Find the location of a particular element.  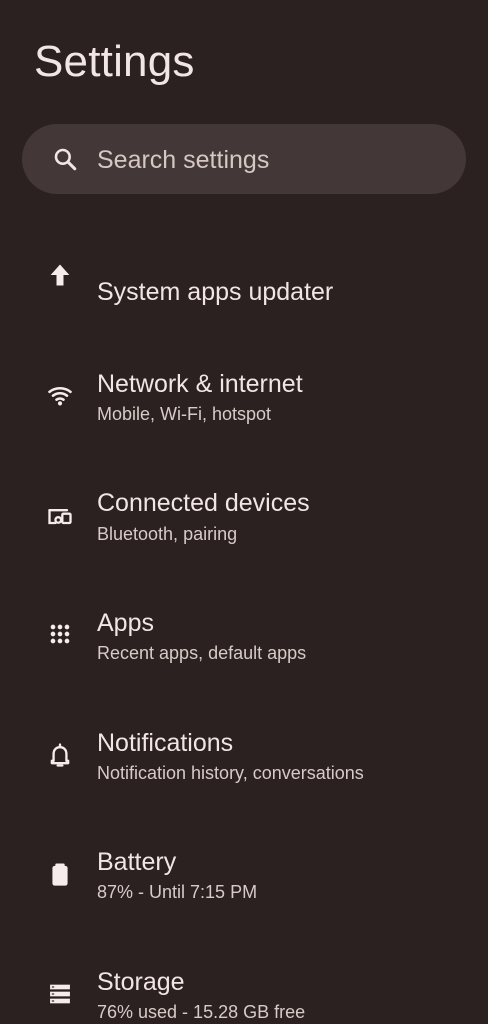

settings-item-title: Storage is located at coordinates (141, 982).